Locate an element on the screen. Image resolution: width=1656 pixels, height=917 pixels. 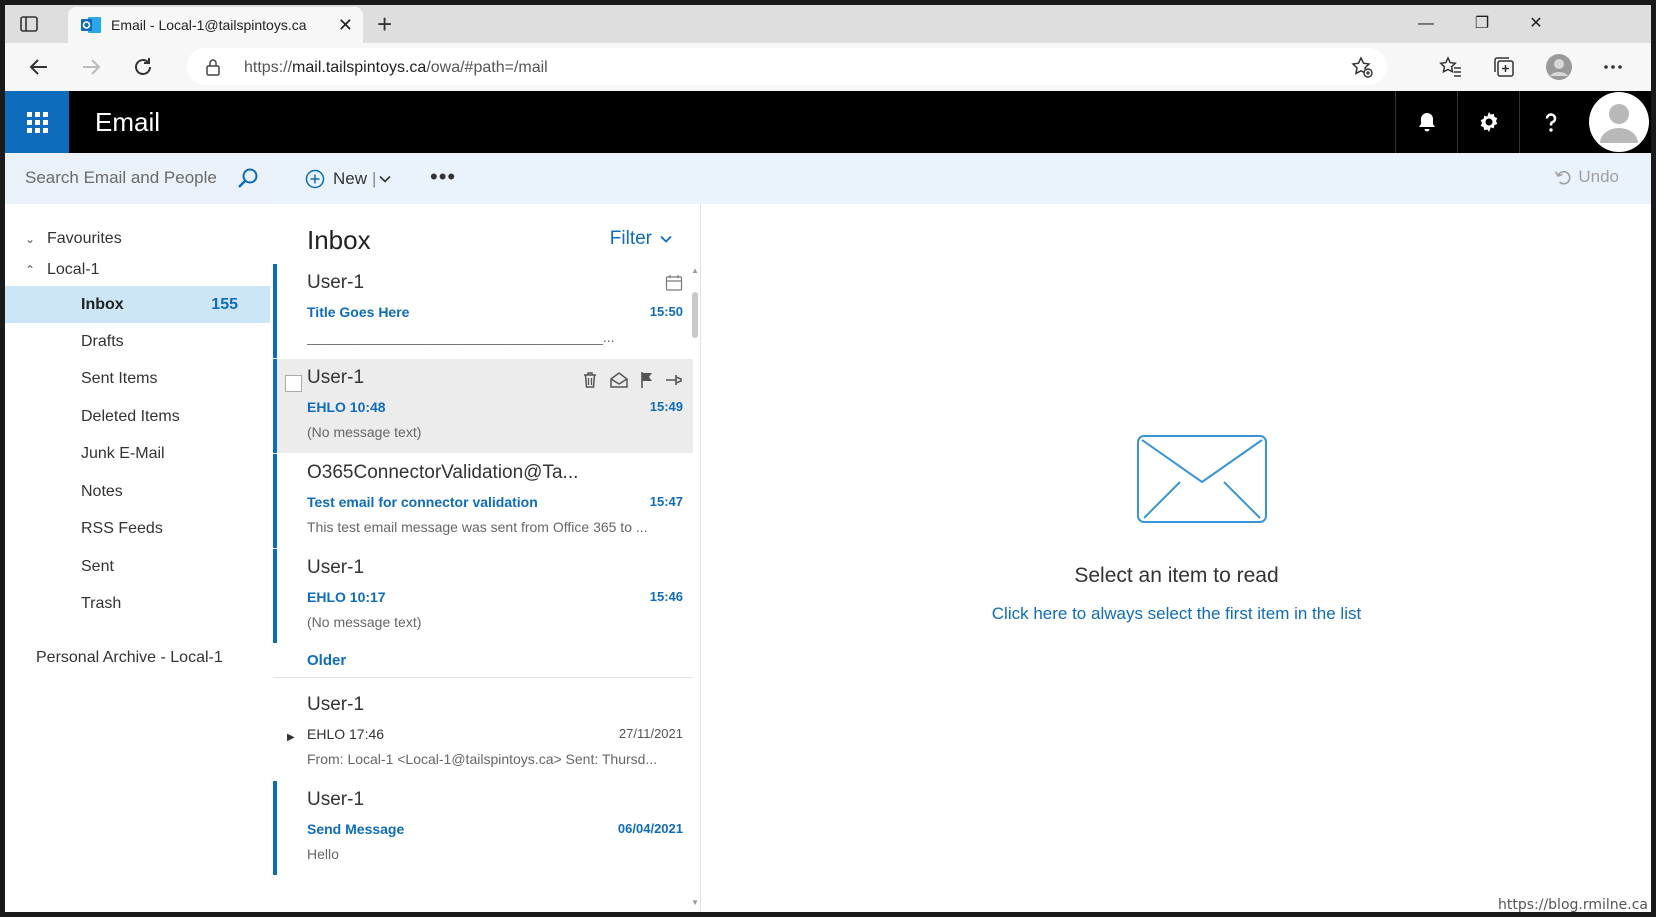
gear-icon is located at coordinates (1489, 122).